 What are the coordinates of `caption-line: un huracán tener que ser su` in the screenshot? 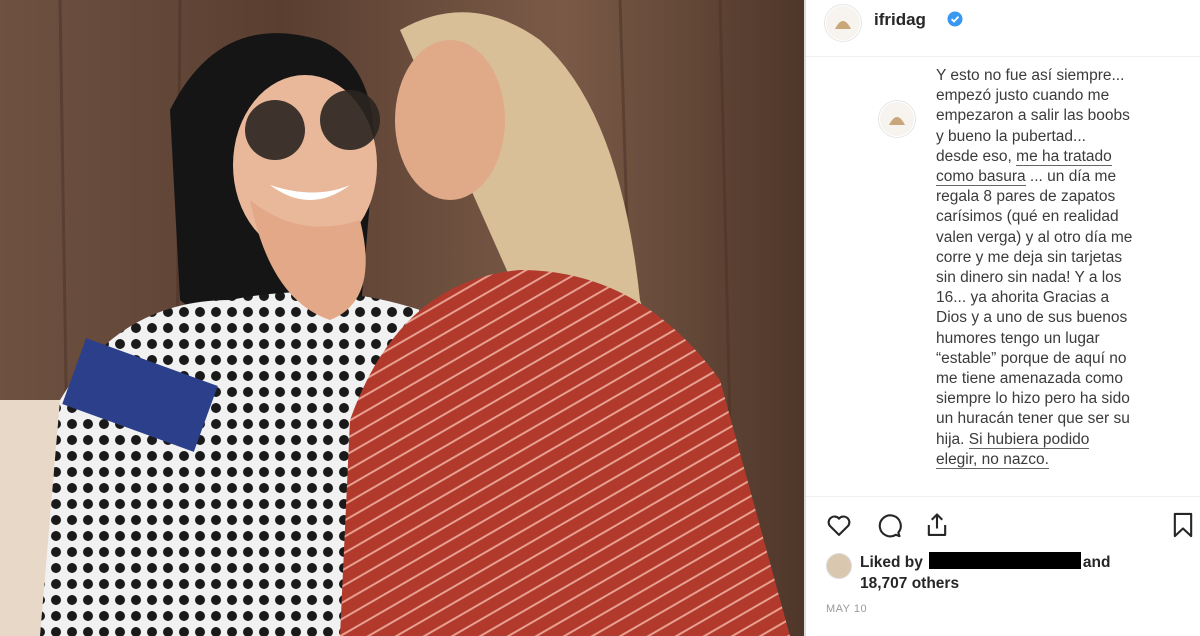 It's located at (1033, 419).